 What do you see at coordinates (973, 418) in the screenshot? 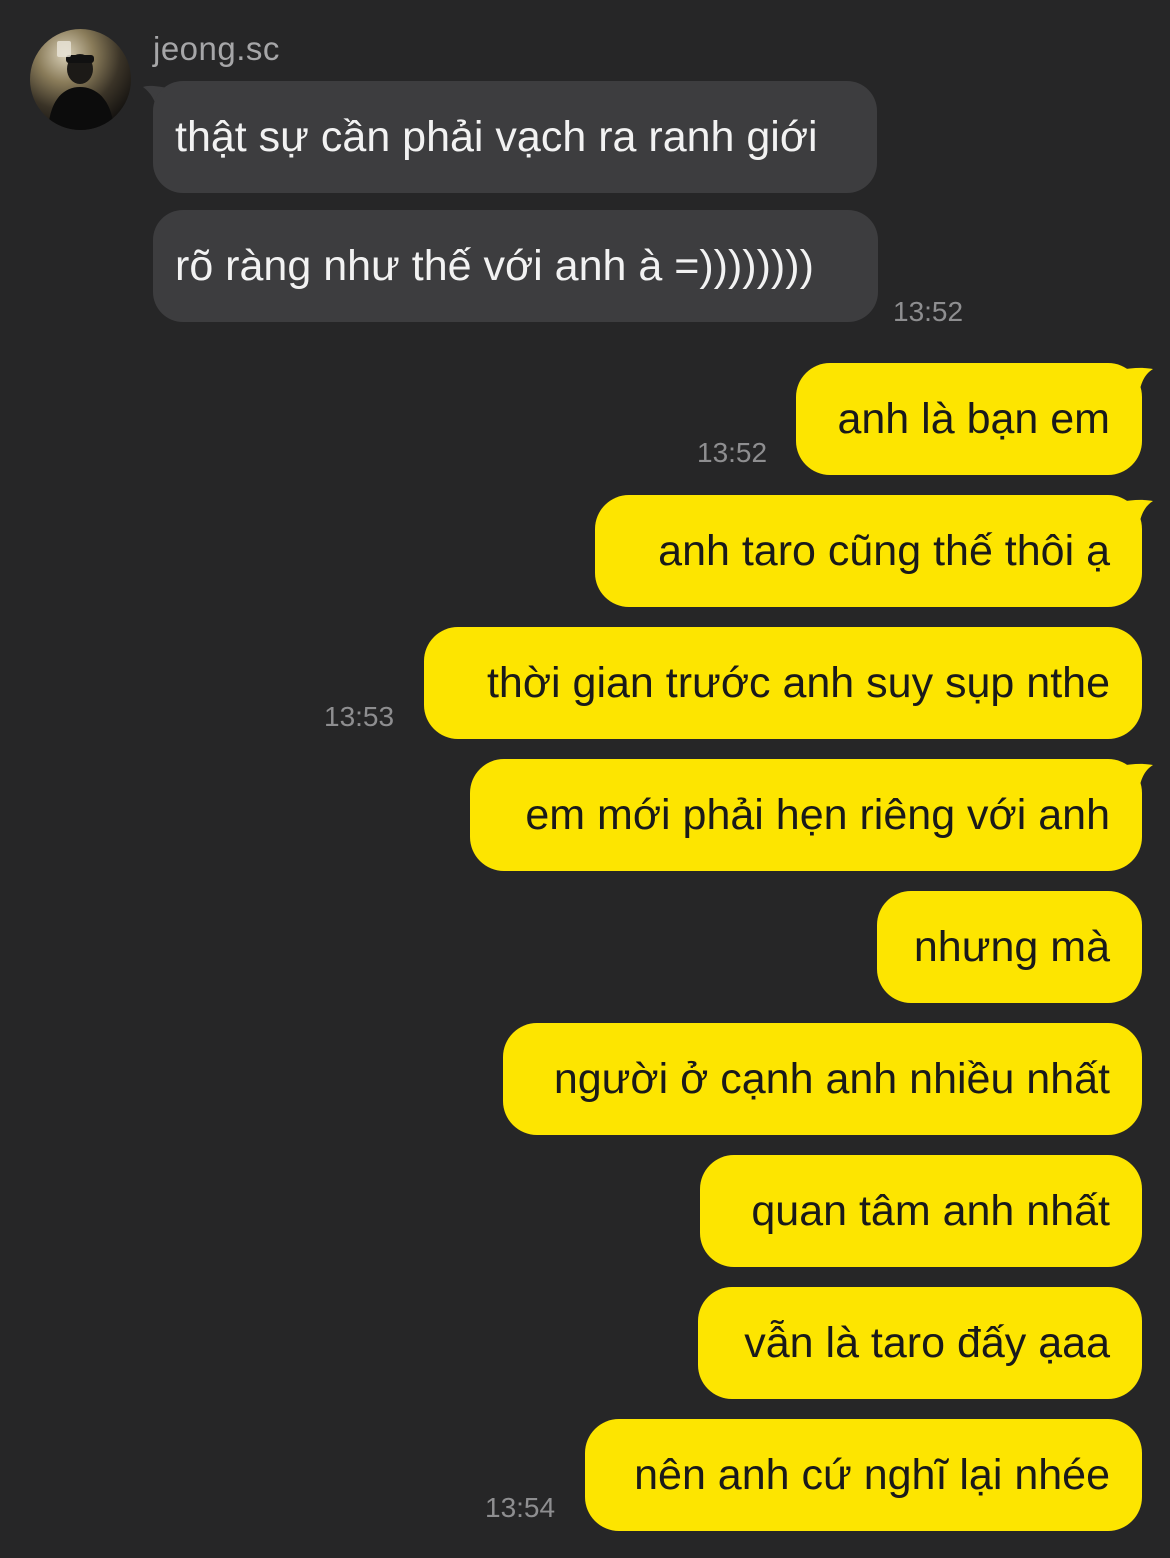
I see `message-text: anh là bạn em` at bounding box center [973, 418].